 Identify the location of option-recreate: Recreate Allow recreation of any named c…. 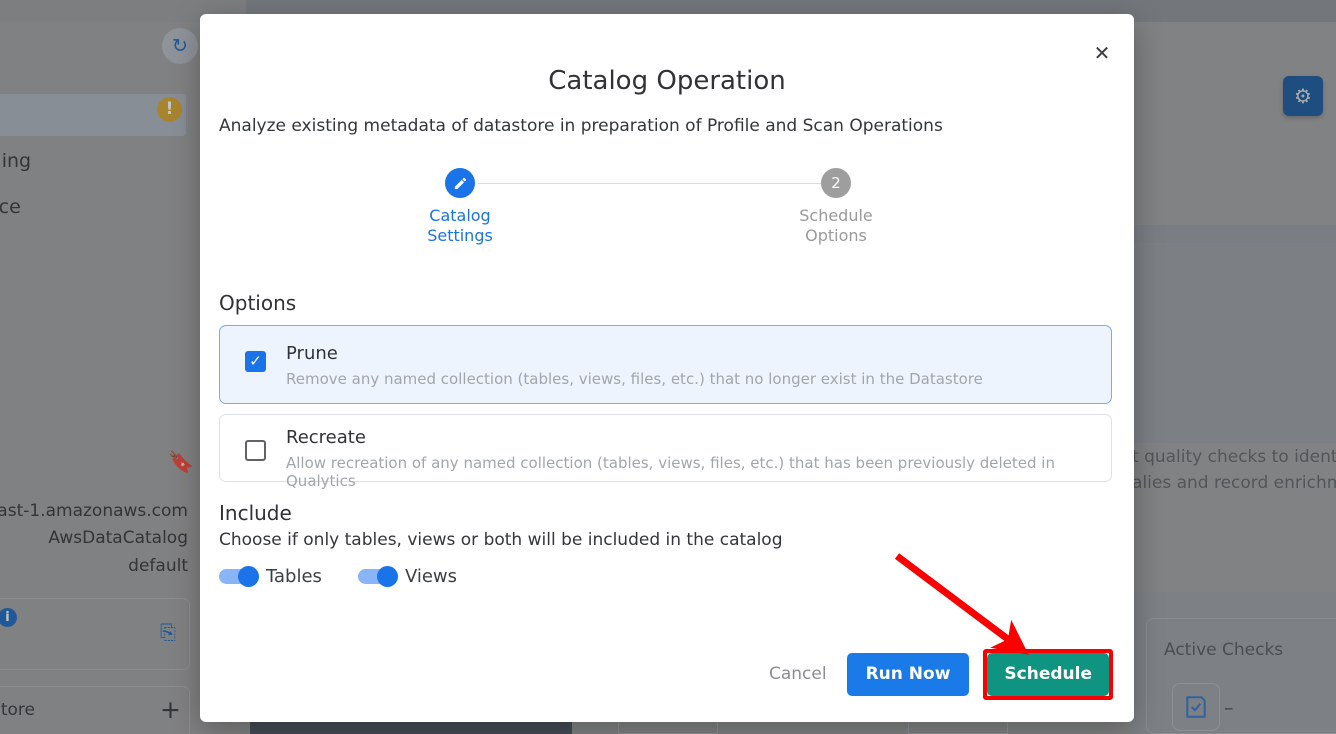
(665, 452).